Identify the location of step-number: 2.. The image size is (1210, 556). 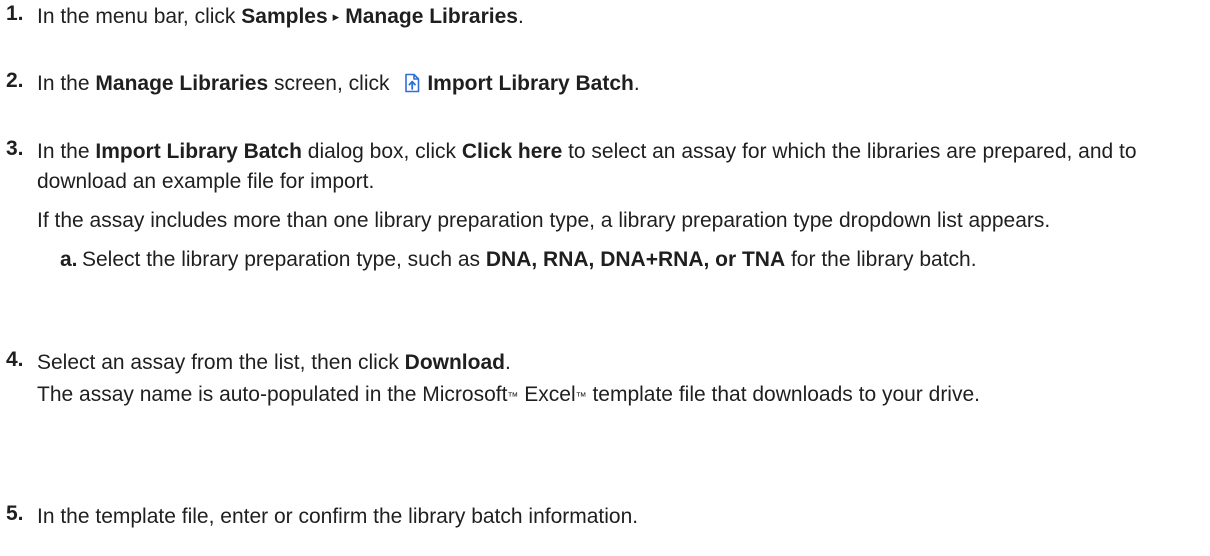
(15, 80).